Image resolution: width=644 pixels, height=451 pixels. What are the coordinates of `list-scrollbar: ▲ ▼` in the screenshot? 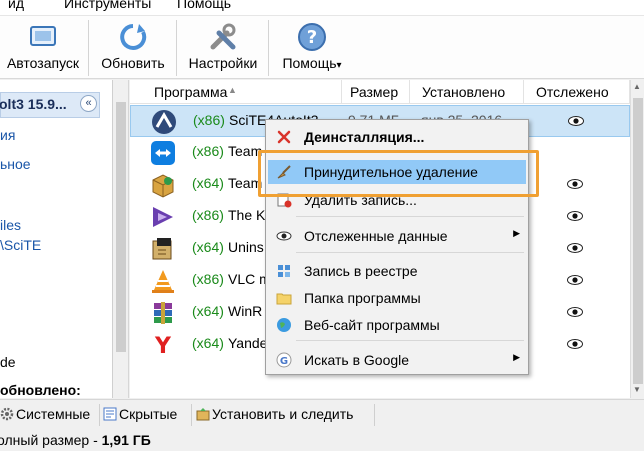 It's located at (637, 239).